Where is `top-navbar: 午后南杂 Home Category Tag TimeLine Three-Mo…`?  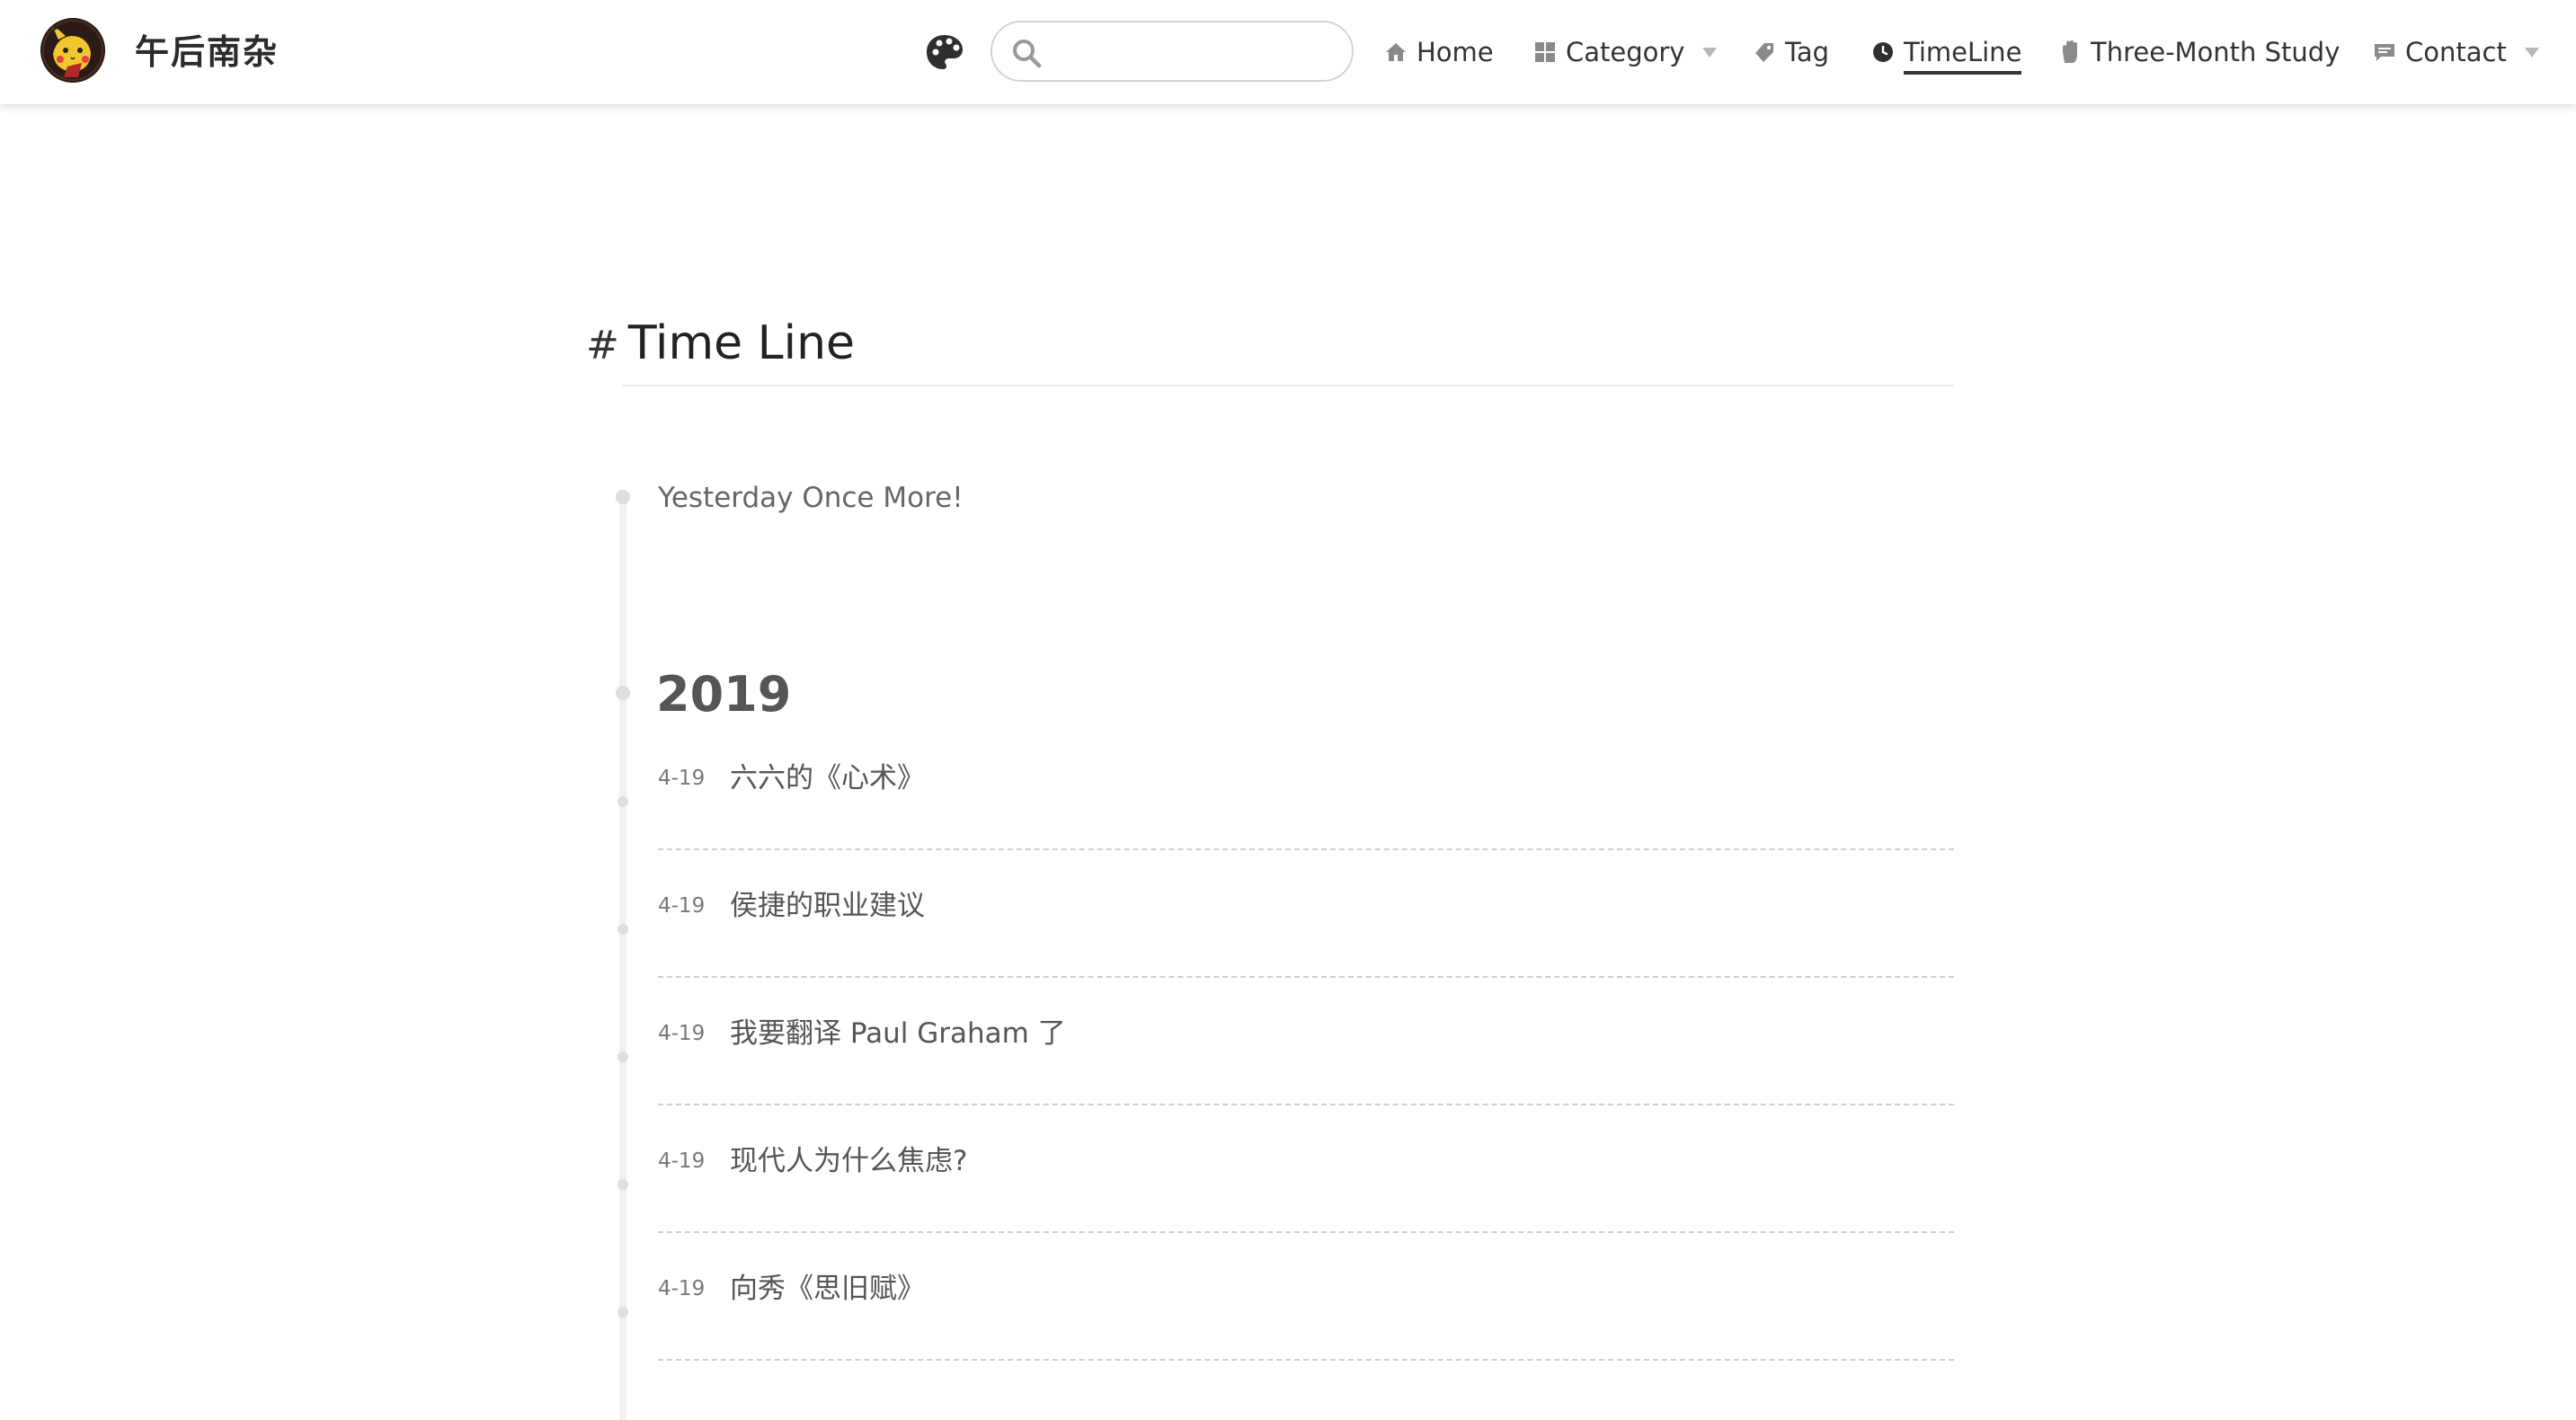 top-navbar: 午后南杂 Home Category Tag TimeLine Three-Mo… is located at coordinates (1288, 52).